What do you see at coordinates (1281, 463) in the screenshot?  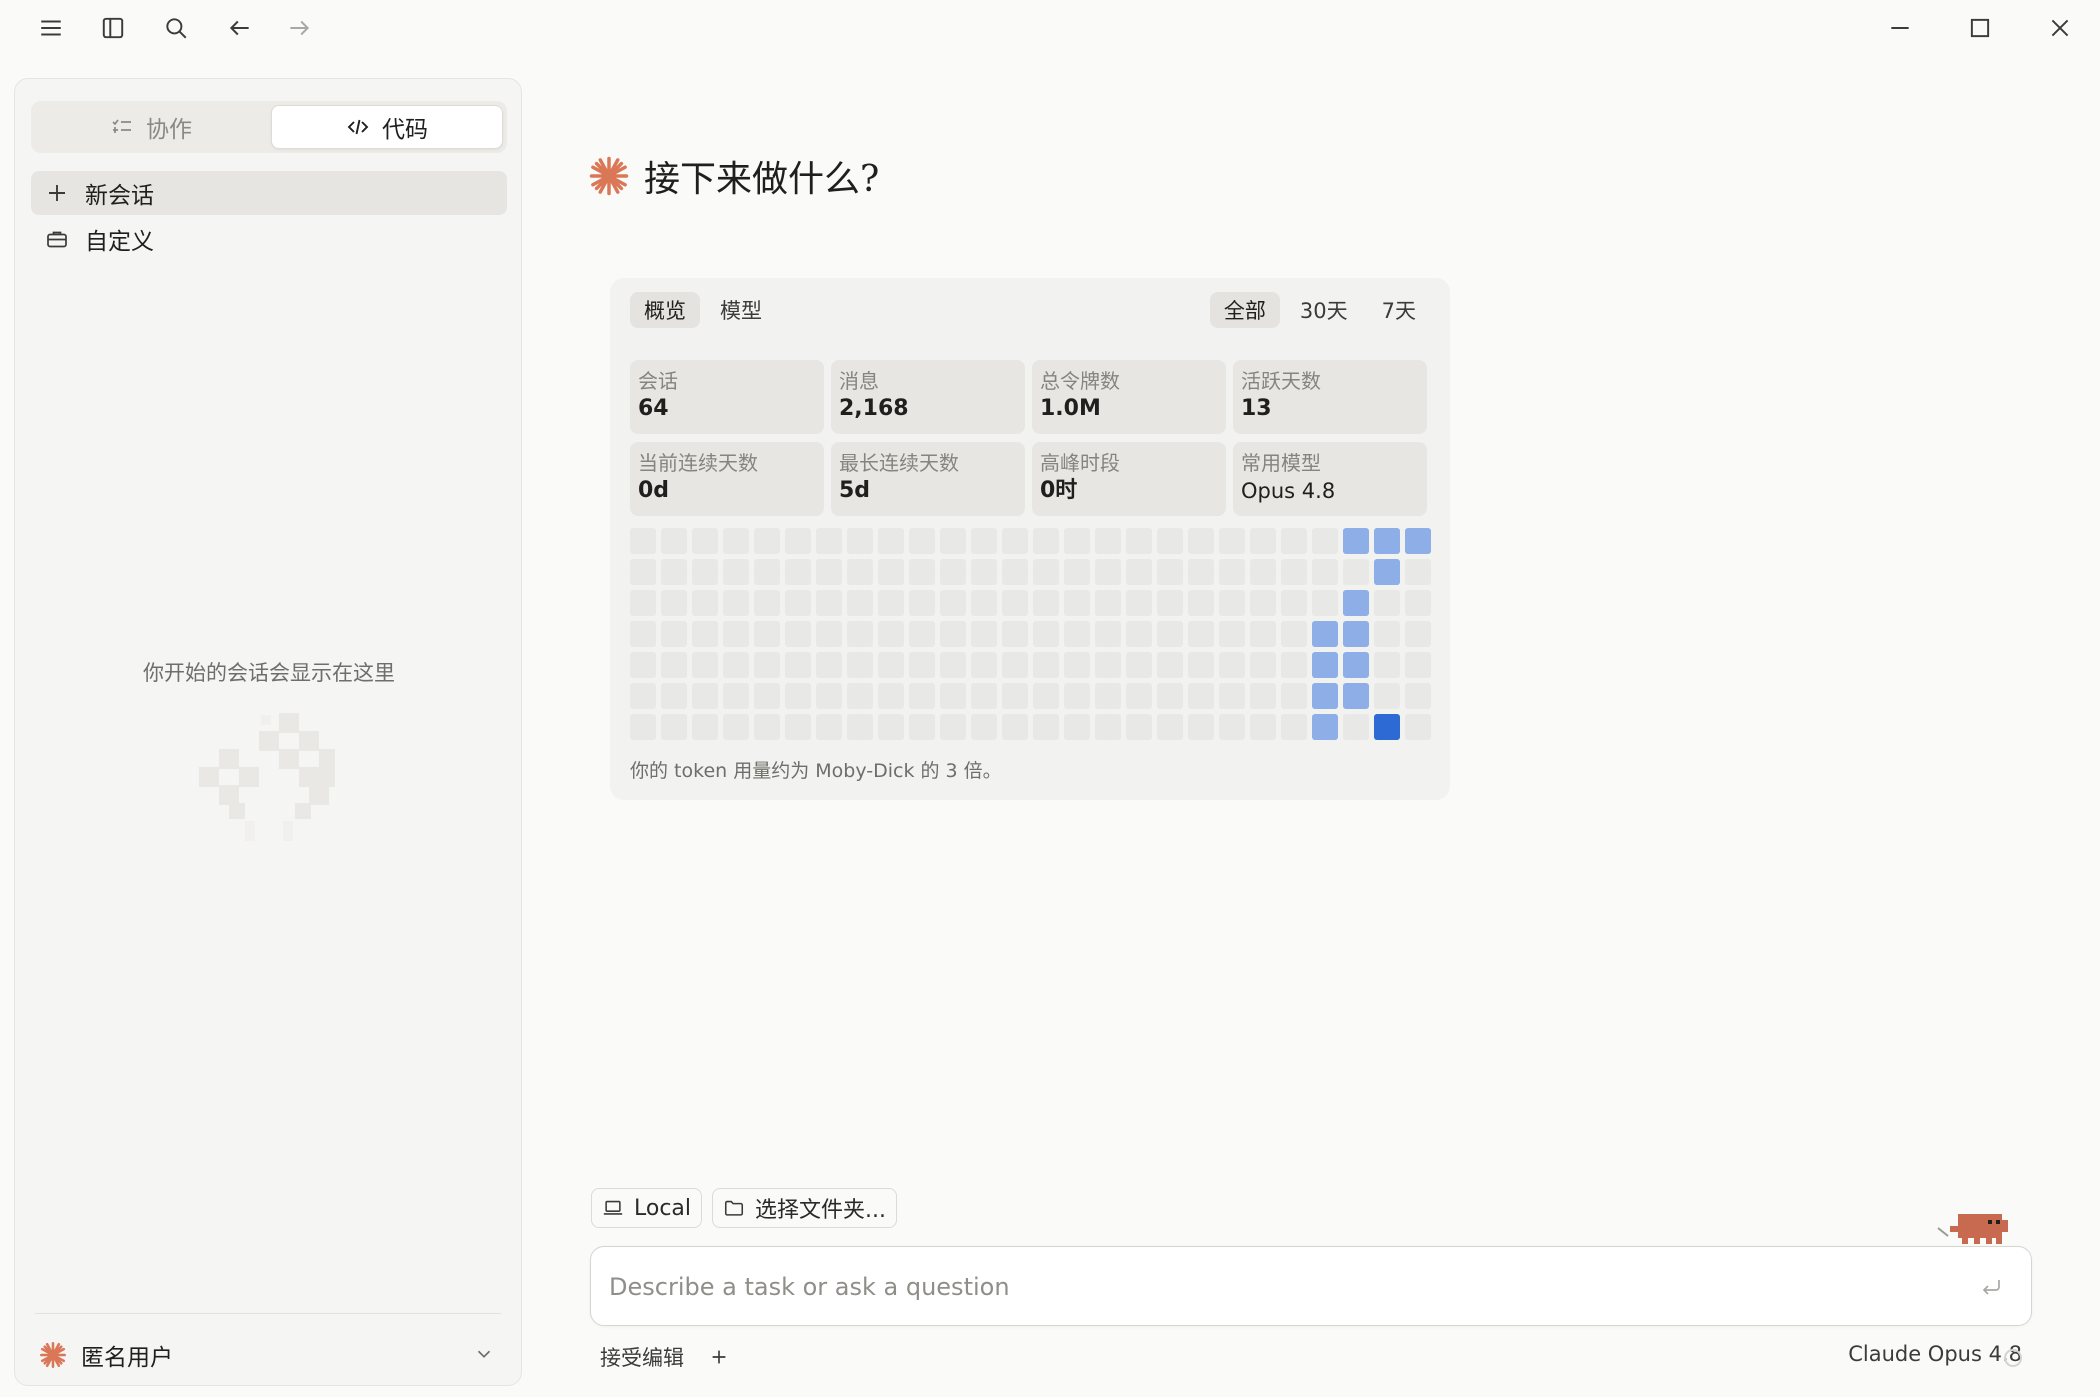 I see `metric-label: 常用模型` at bounding box center [1281, 463].